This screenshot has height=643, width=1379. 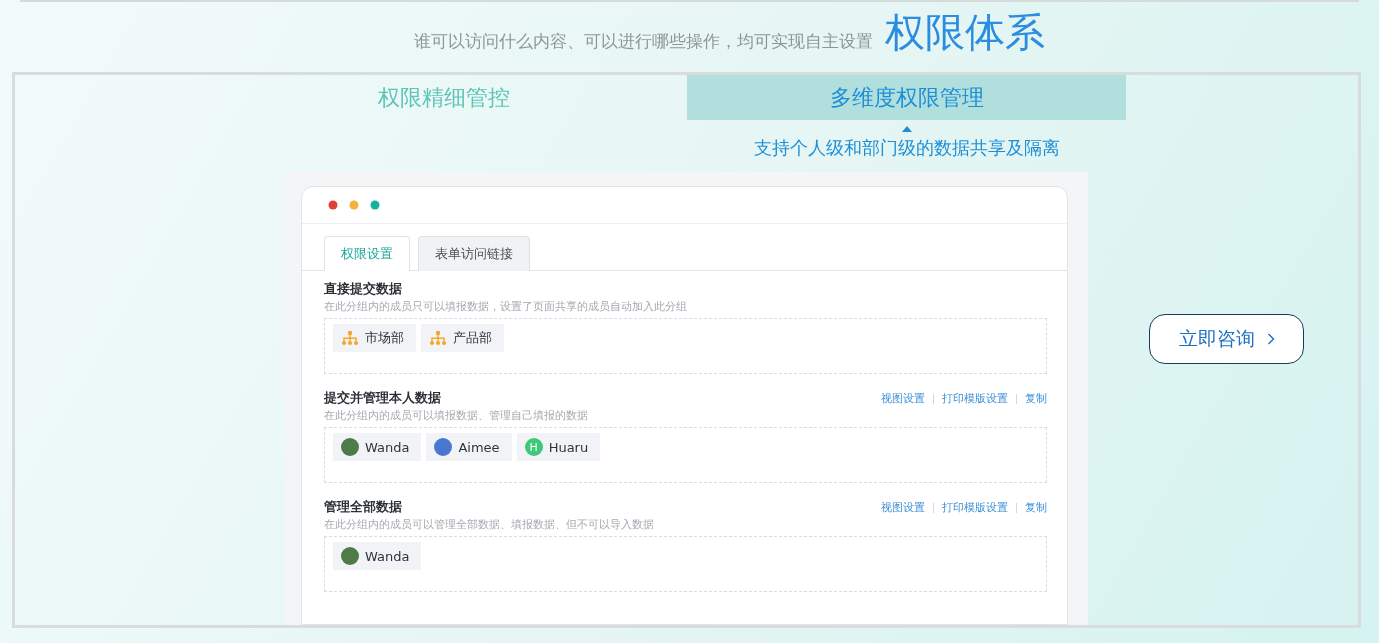 I want to click on group-description: 在此分组内的成员可以填报数据、管理自己填报的数据, so click(x=456, y=416).